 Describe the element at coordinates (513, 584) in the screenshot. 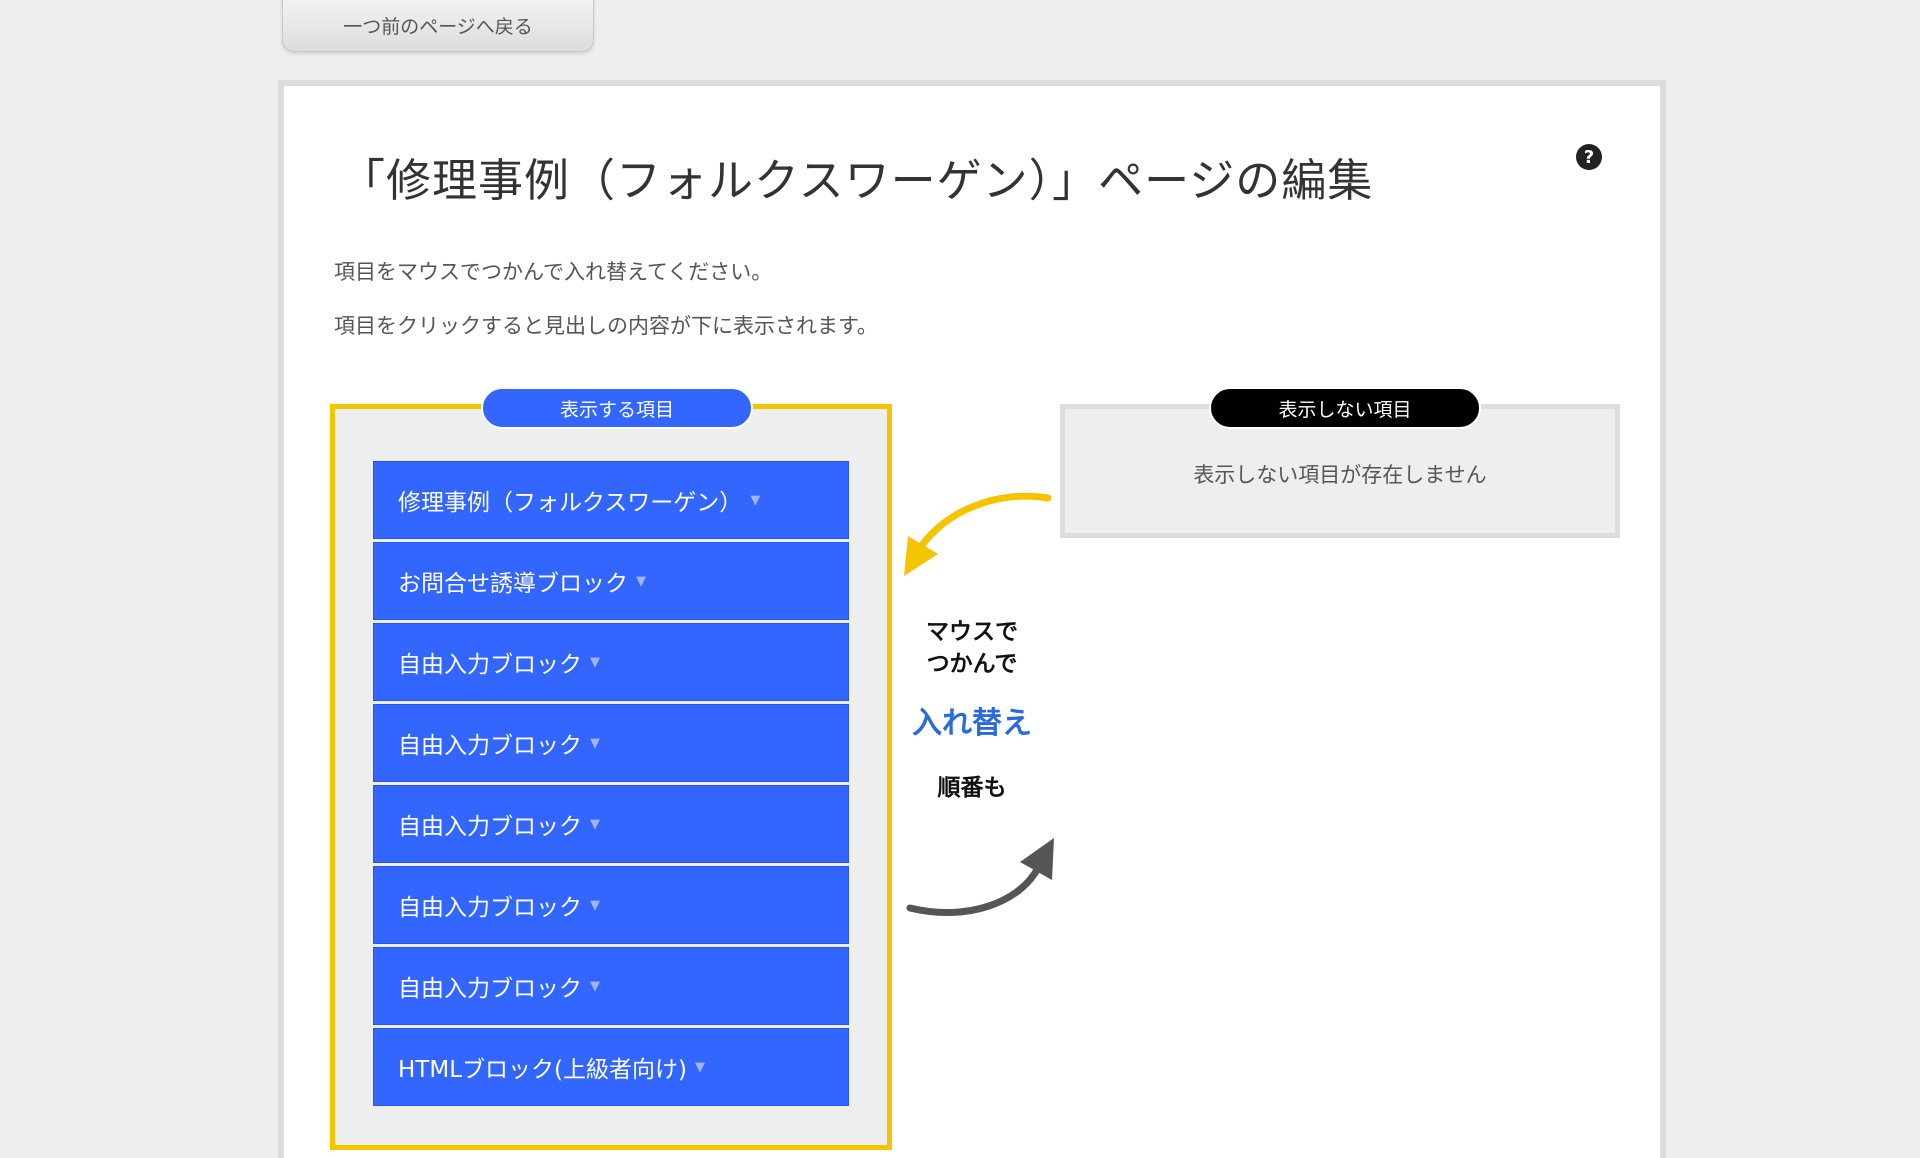

I see `block-item-label: お問合せ誘導ブロック` at that location.